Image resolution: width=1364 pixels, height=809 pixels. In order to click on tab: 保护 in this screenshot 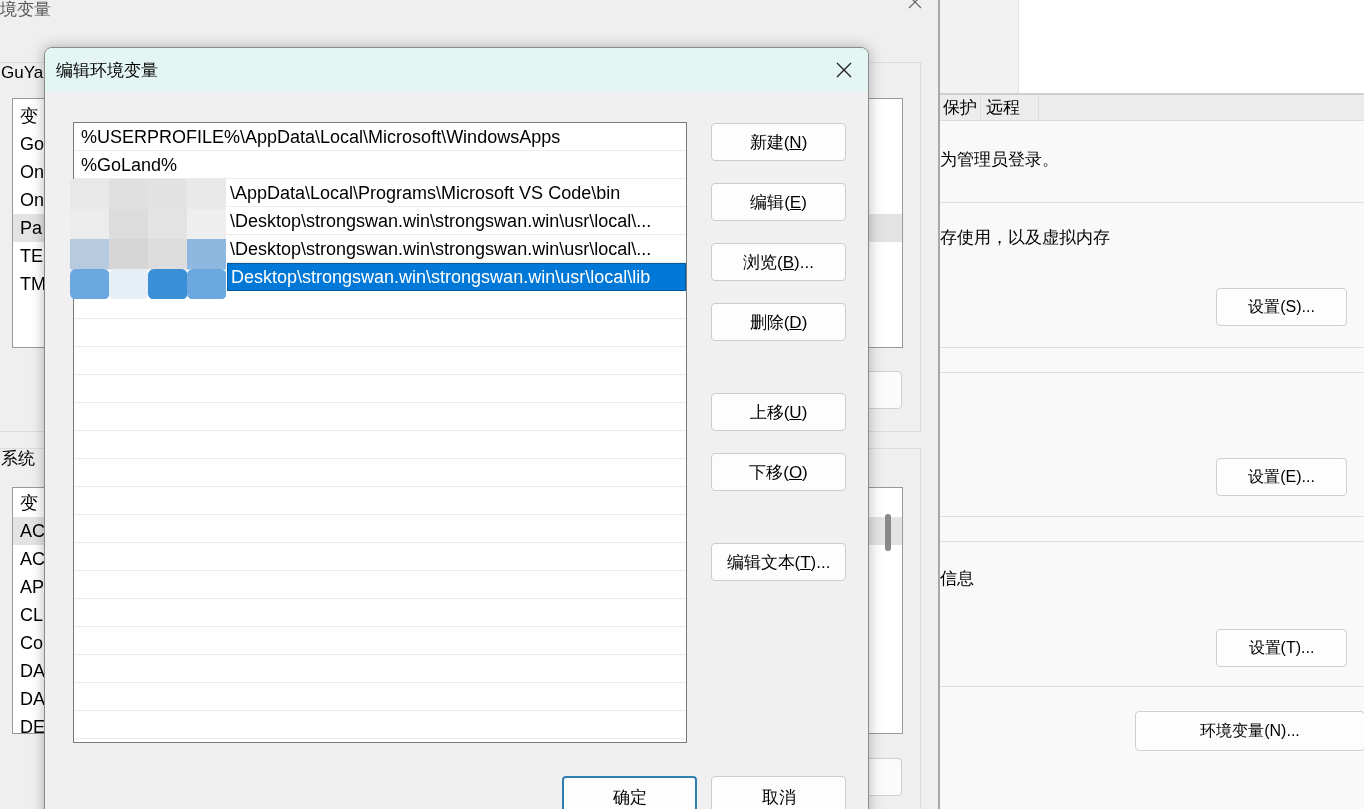, I will do `click(960, 107)`.